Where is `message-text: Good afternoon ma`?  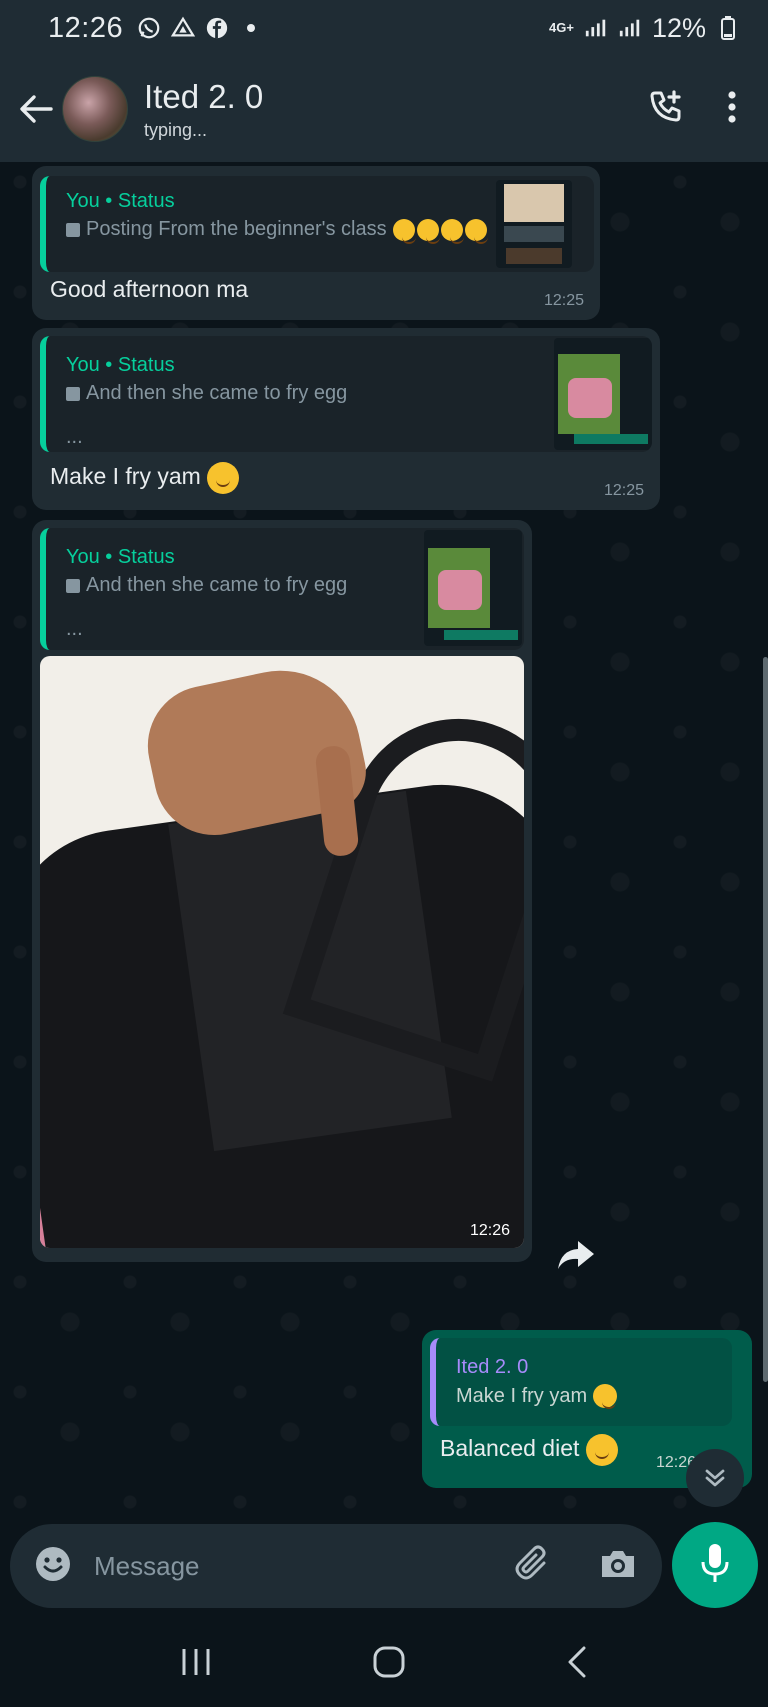 message-text: Good afternoon ma is located at coordinates (149, 289).